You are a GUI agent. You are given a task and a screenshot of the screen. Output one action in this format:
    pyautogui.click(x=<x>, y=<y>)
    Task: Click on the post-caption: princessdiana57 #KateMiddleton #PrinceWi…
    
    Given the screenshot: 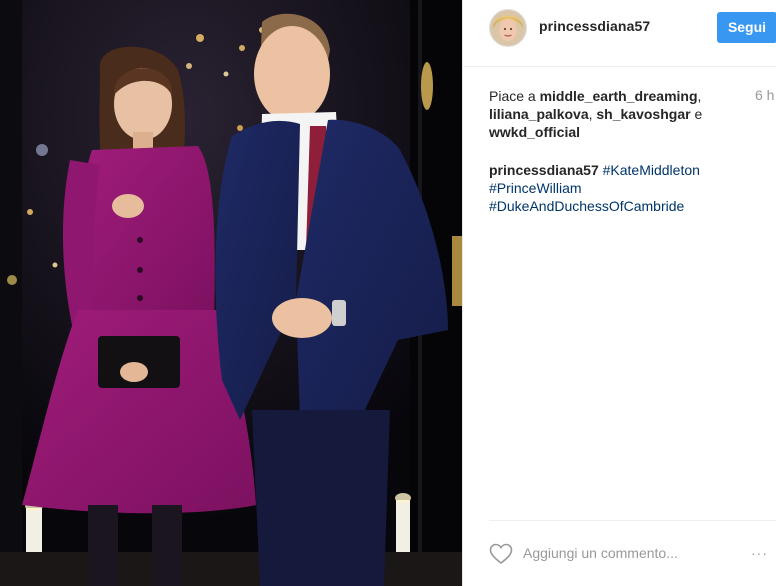 What is the action you would take?
    pyautogui.click(x=629, y=188)
    